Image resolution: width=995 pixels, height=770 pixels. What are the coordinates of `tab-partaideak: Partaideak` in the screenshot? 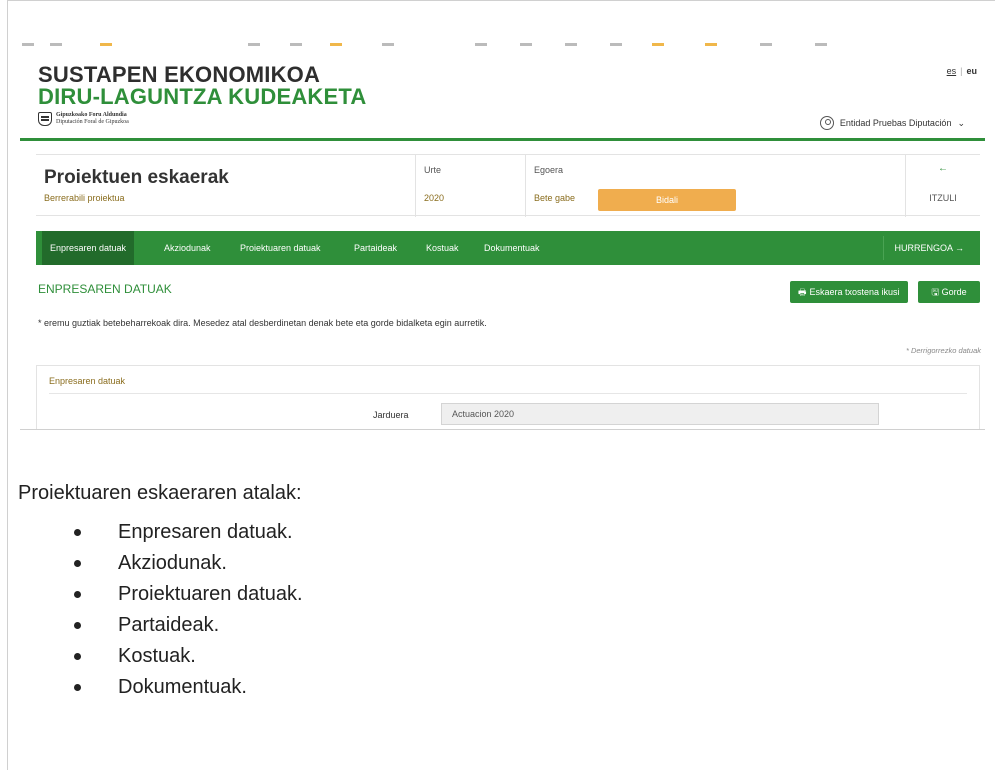 It's located at (375, 248).